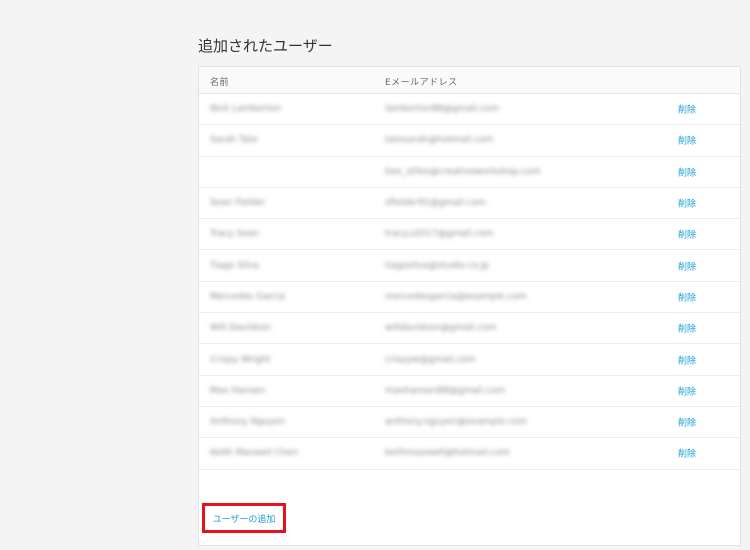  I want to click on table-header: 名前 Eメールアドレス, so click(469, 80).